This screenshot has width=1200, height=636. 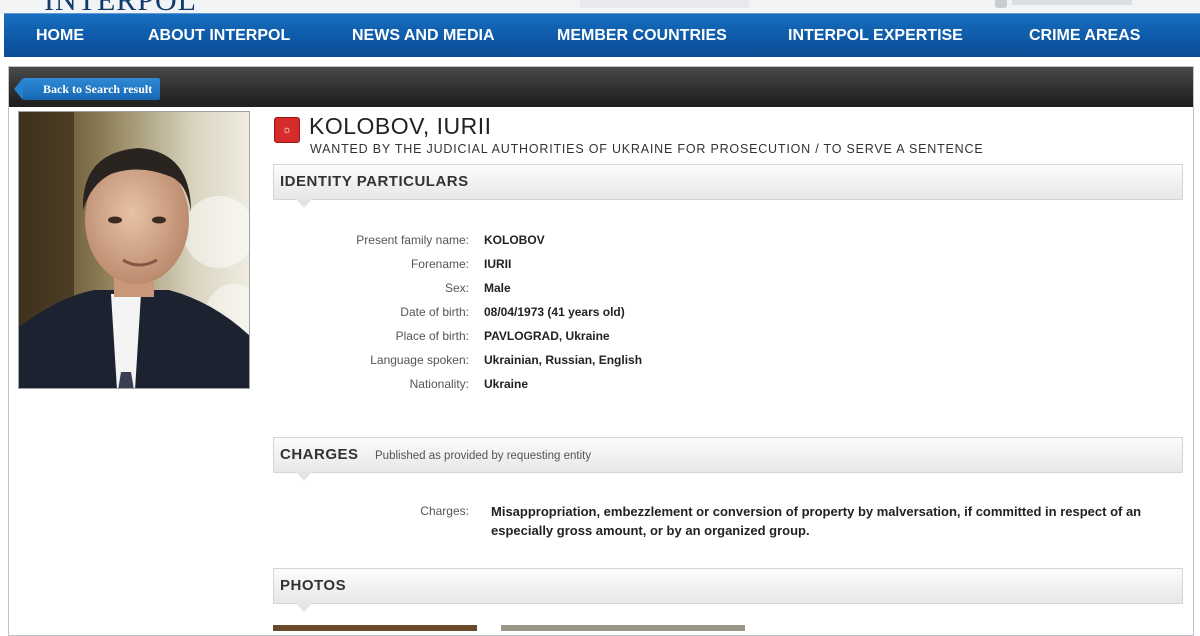 I want to click on photos-heading: PHOTOS, so click(x=313, y=585).